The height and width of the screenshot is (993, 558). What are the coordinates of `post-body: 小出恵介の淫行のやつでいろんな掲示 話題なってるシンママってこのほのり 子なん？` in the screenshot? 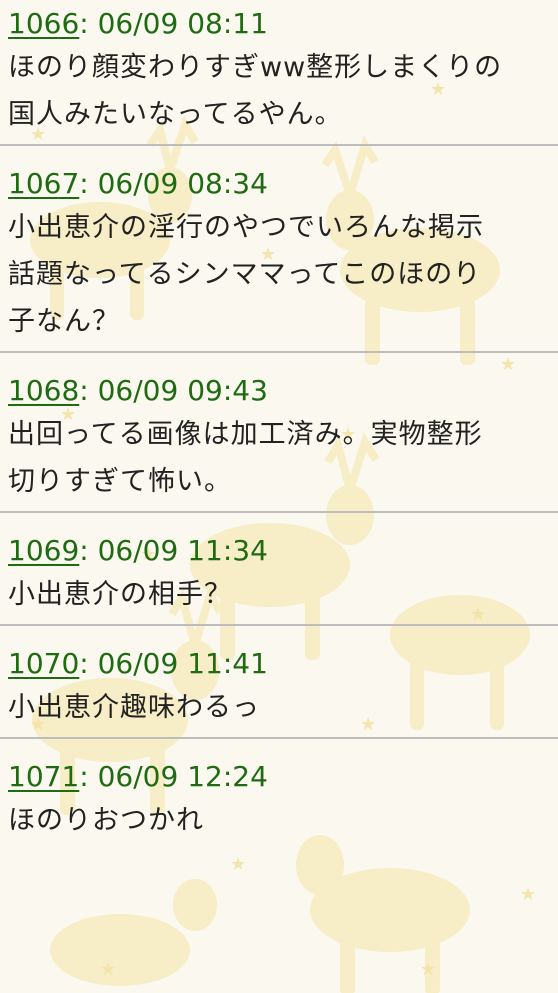 It's located at (283, 274).